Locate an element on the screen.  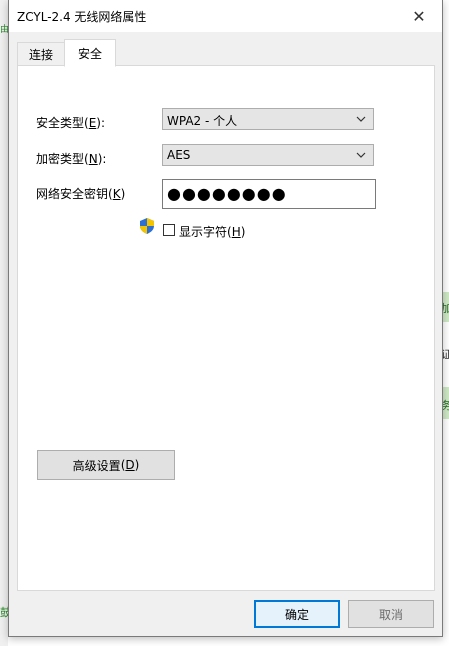
security-type-label-text: 安全类型 is located at coordinates (60, 123).